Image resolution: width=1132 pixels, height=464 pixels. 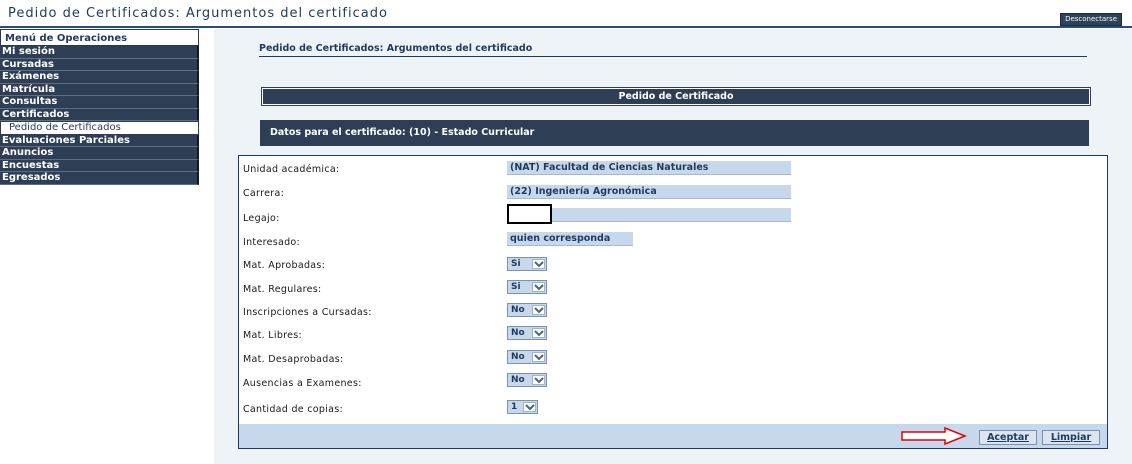 What do you see at coordinates (99, 128) in the screenshot?
I see `sidebar-item-pedido-de-certificados: Pedido de Certificados` at bounding box center [99, 128].